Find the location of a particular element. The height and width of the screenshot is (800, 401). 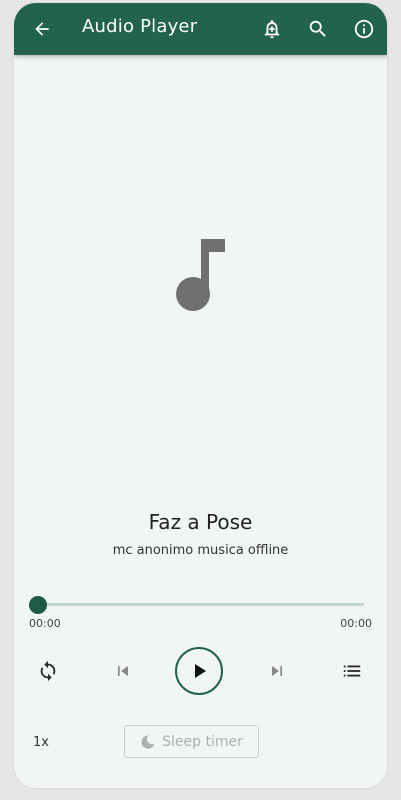

repeat-icon is located at coordinates (48, 671).